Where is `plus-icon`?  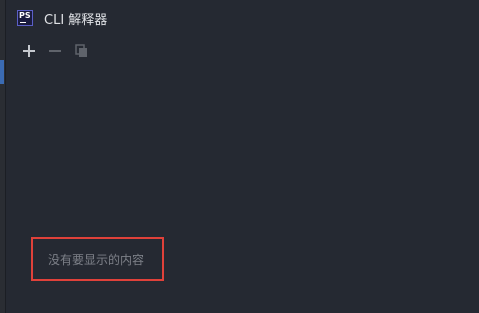 plus-icon is located at coordinates (29, 51).